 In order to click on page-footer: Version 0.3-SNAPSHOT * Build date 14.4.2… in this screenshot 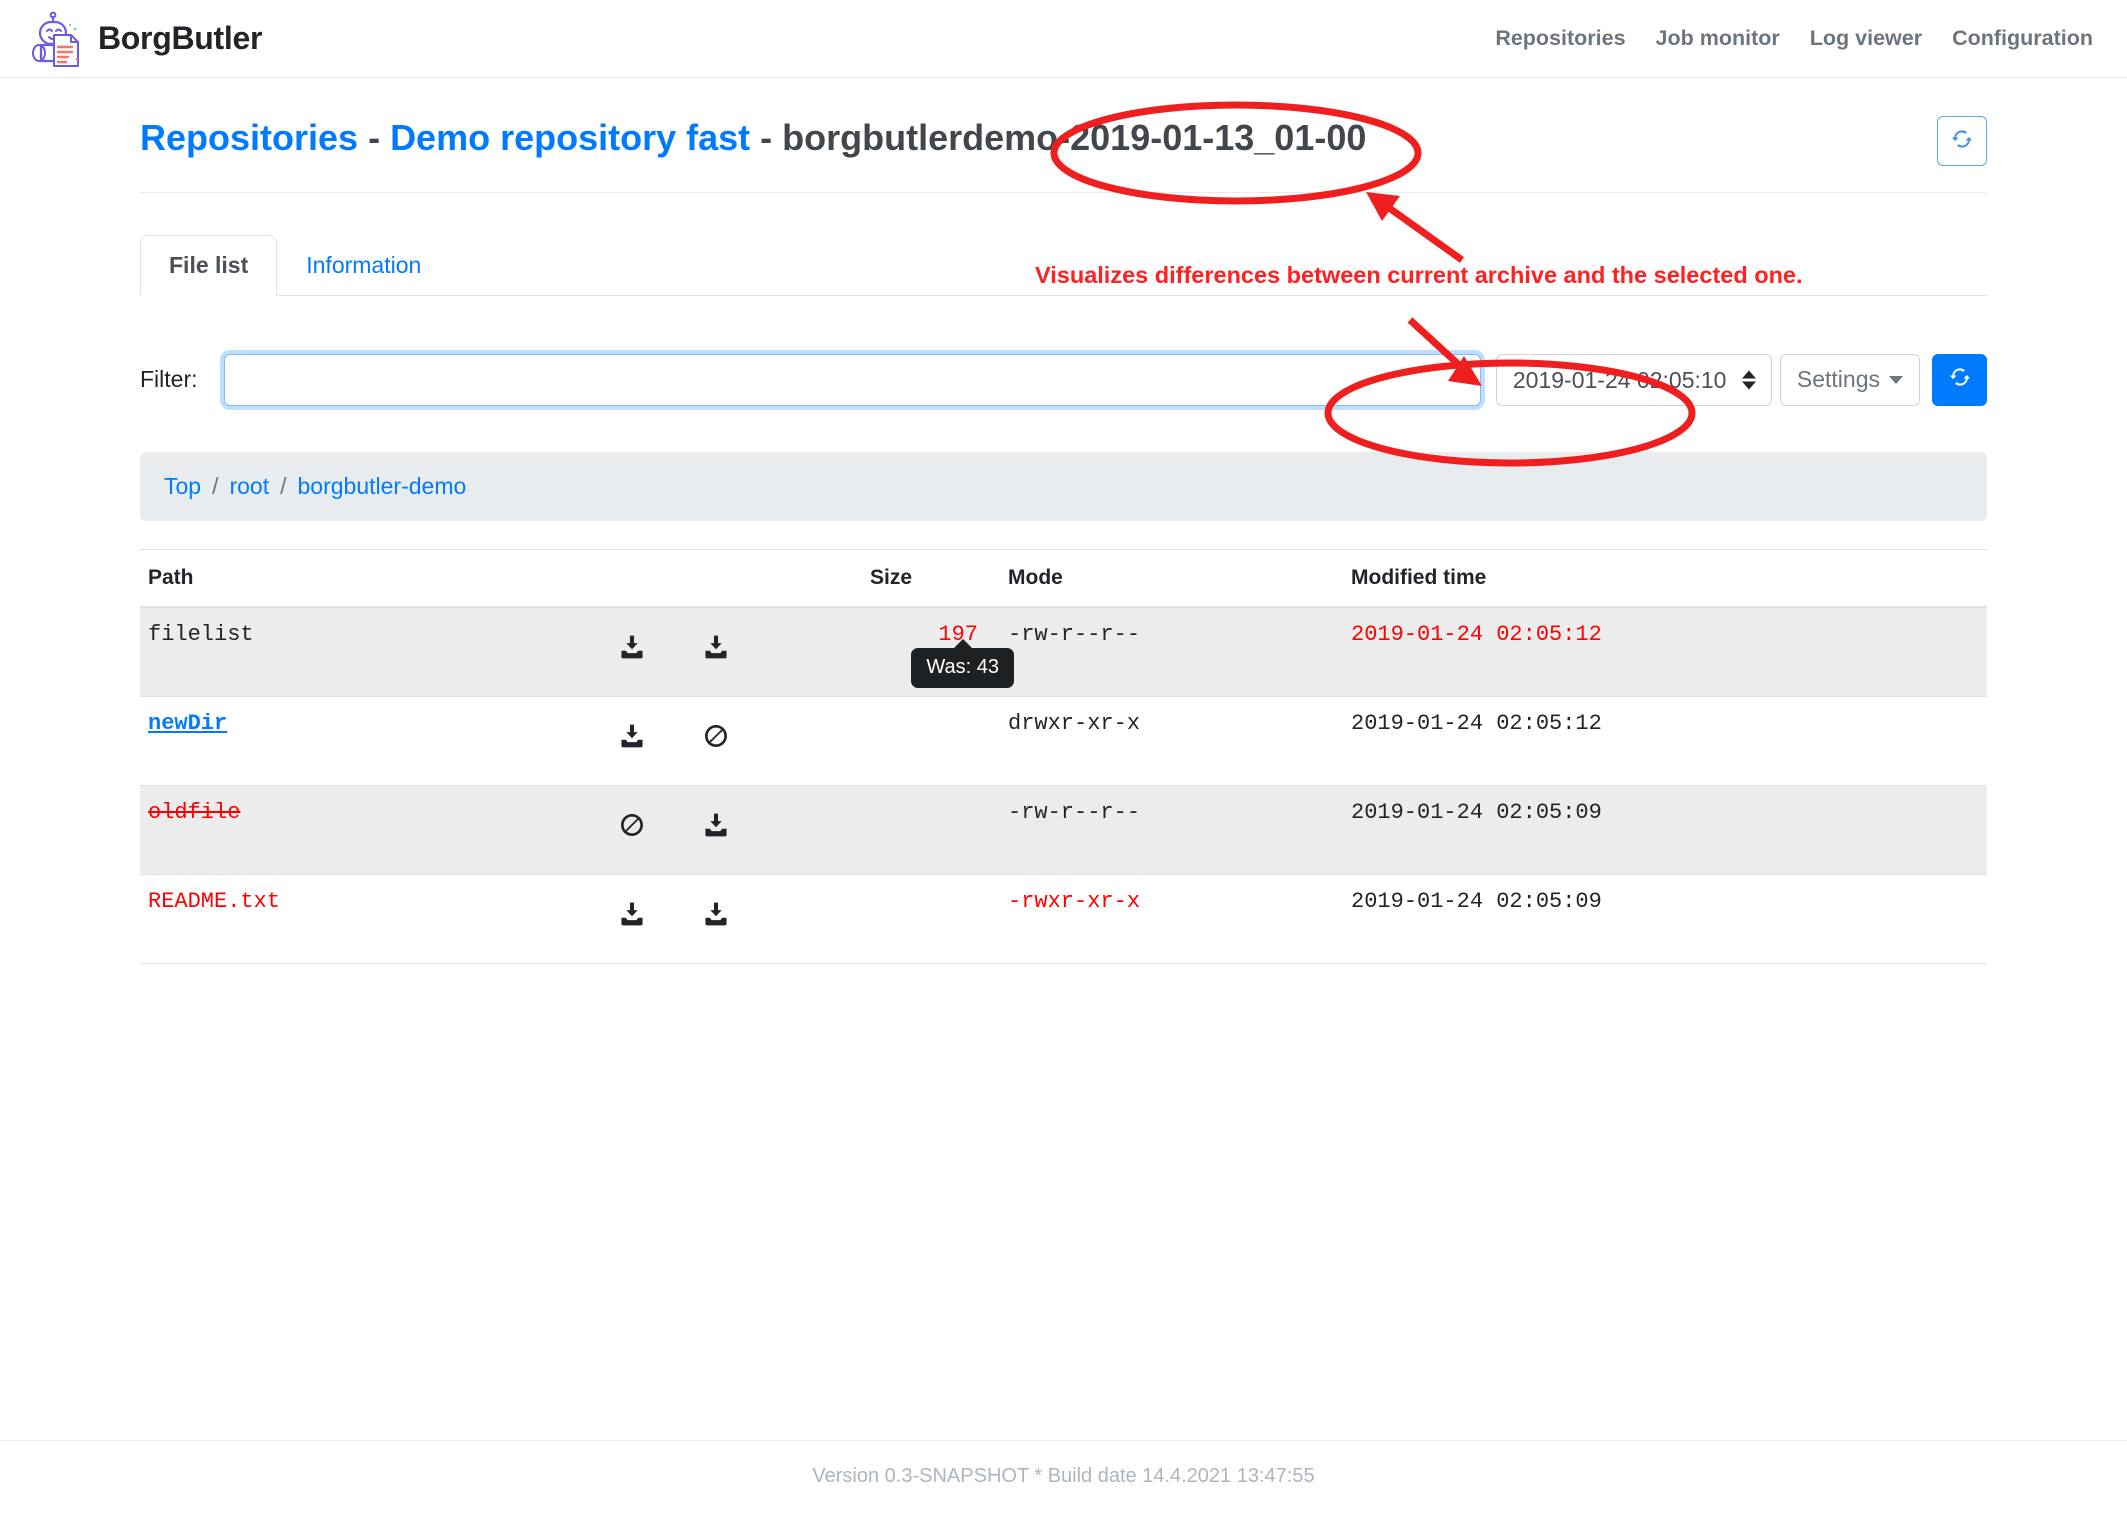, I will do `click(1063, 1476)`.